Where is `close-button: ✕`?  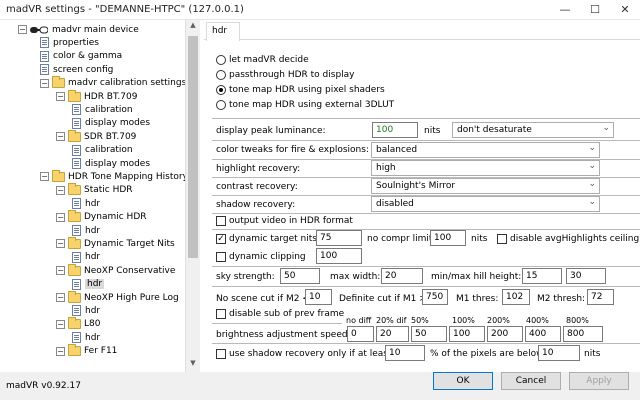
close-button: ✕ is located at coordinates (625, 10).